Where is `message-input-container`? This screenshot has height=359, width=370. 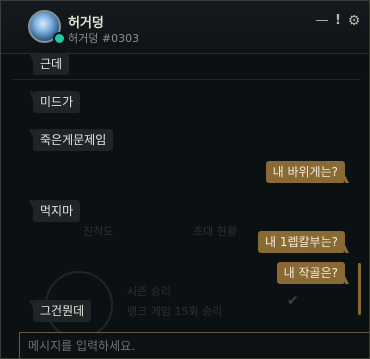 message-input-container is located at coordinates (194, 345).